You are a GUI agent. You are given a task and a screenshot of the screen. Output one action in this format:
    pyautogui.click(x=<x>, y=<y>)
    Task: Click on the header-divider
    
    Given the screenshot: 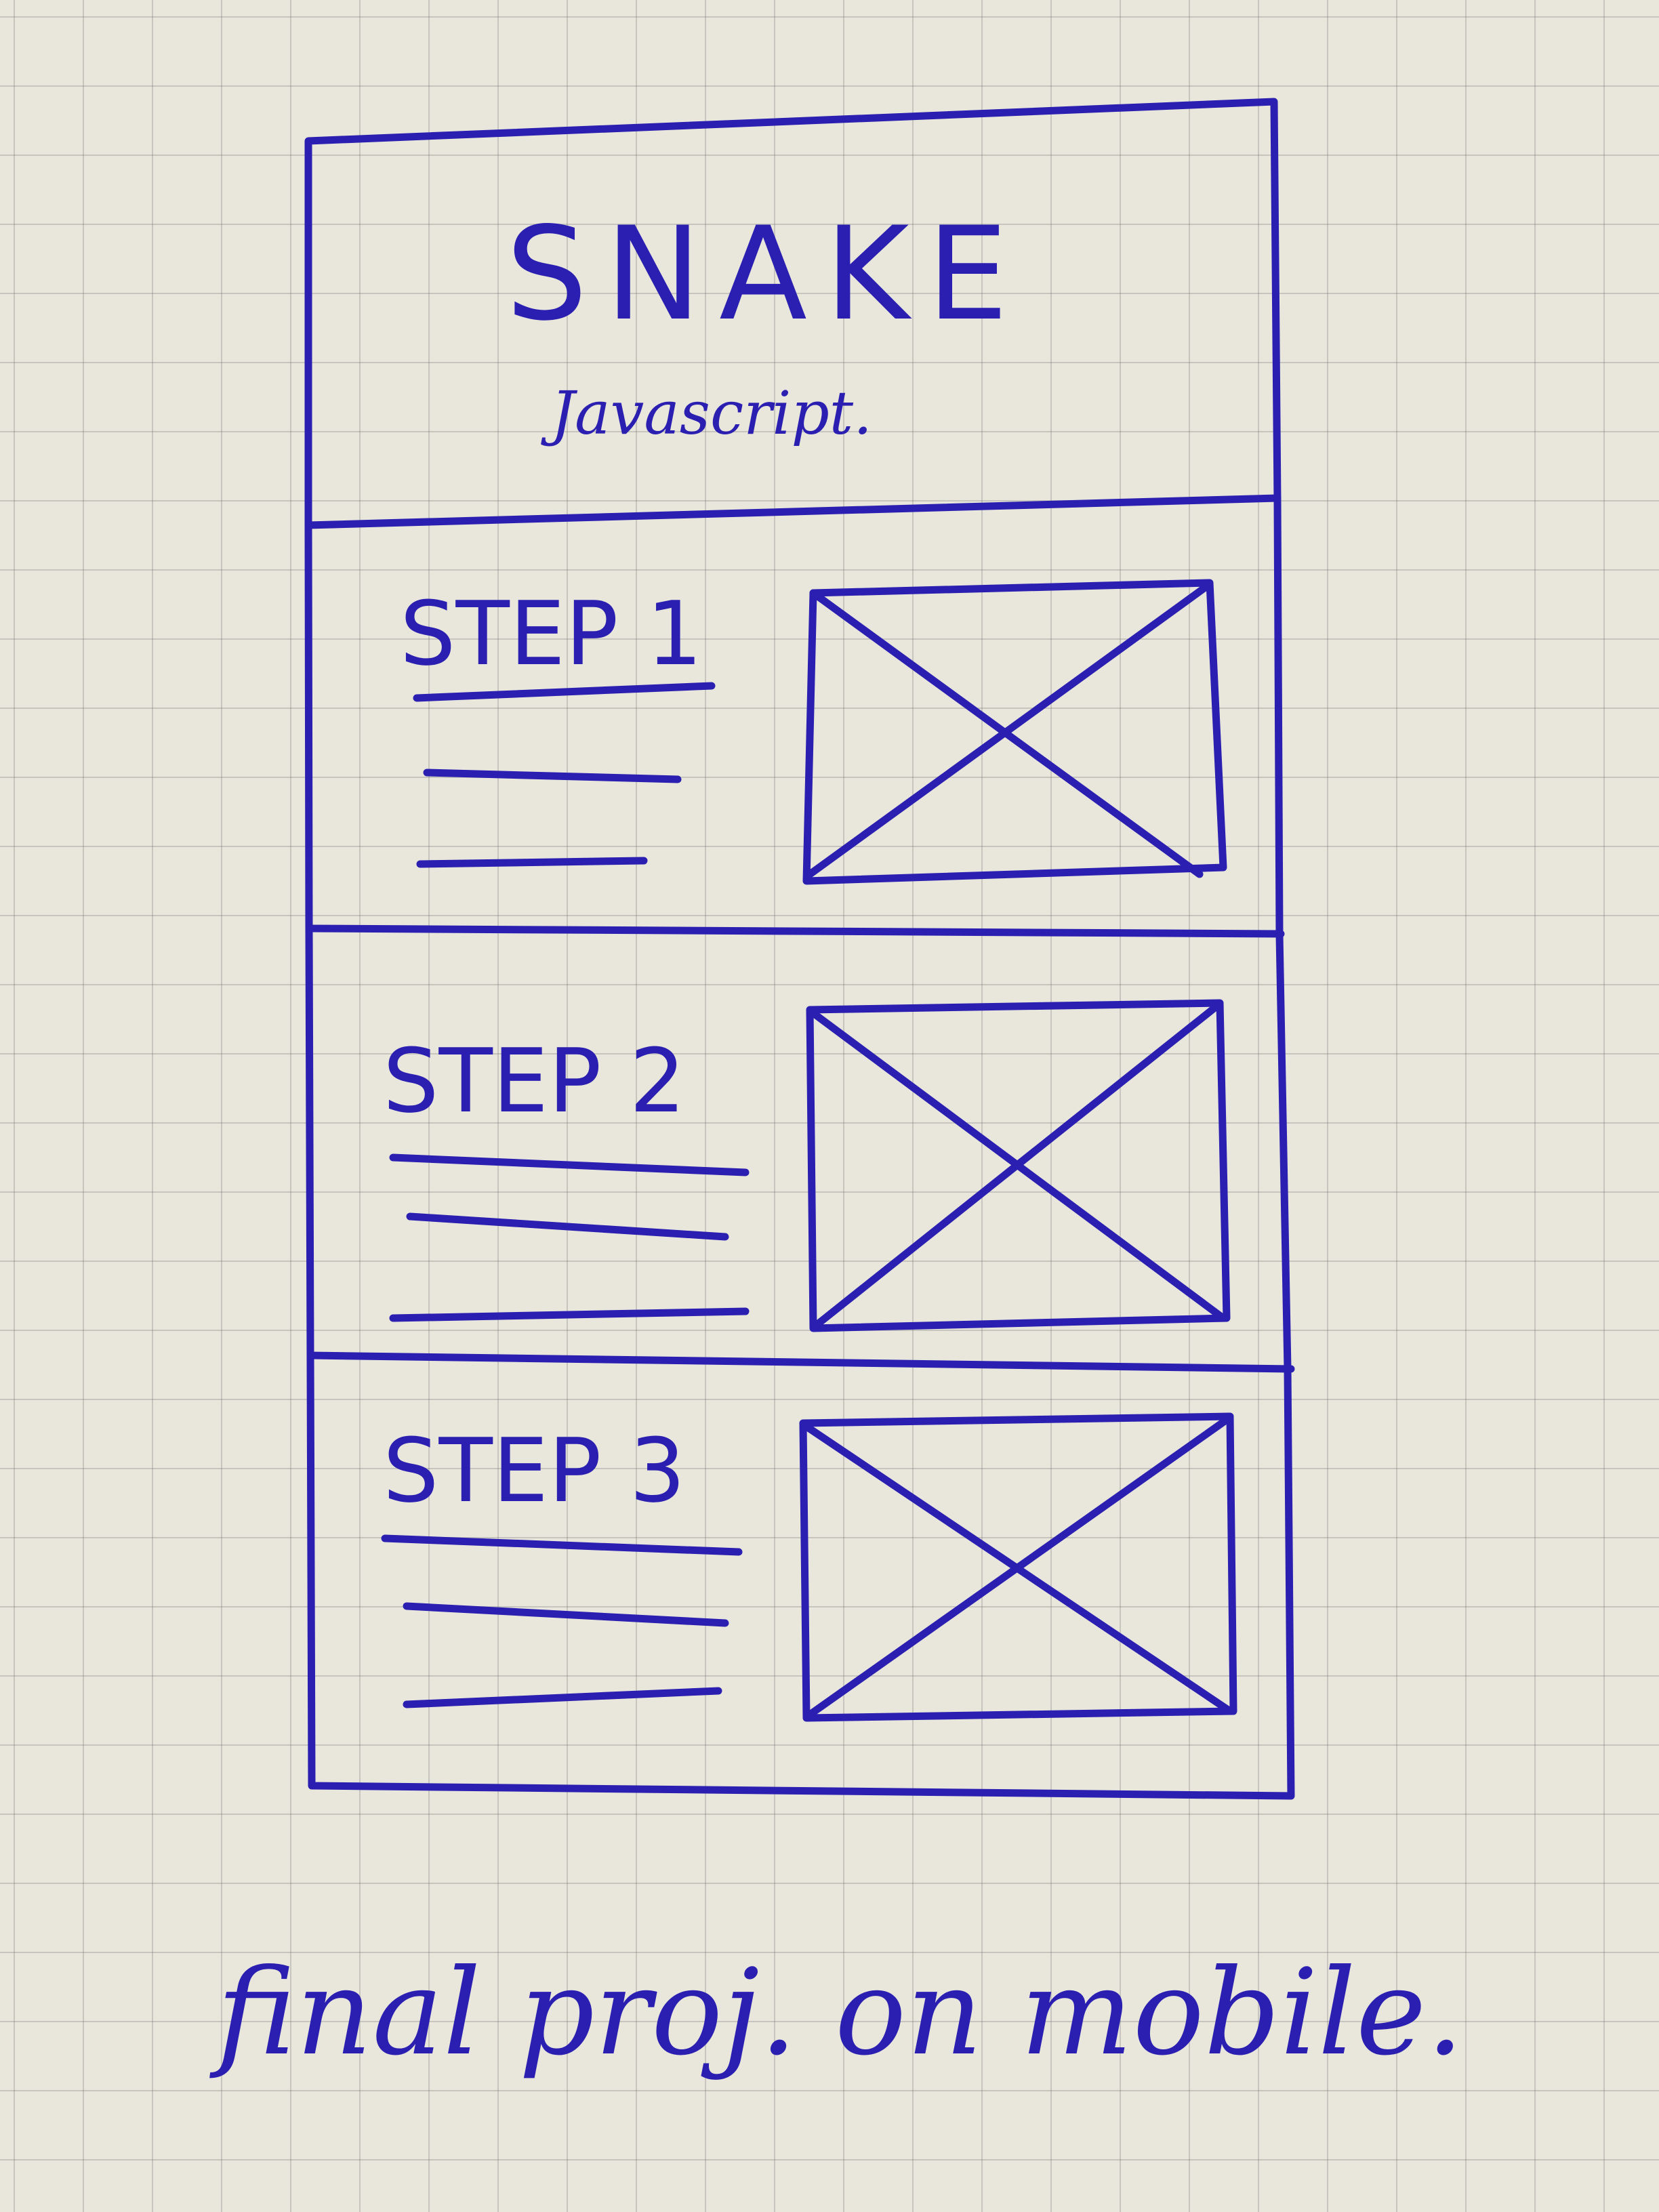 What is the action you would take?
    pyautogui.click(x=793, y=511)
    